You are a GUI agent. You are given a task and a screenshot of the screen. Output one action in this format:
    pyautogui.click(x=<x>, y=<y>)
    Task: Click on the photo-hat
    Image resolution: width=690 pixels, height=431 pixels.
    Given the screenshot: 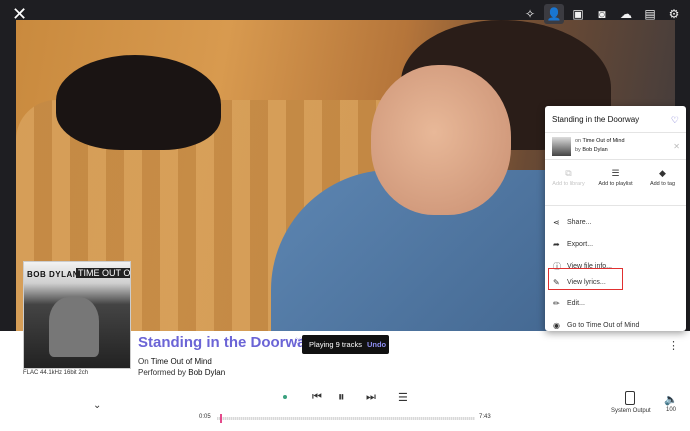 What is the action you would take?
    pyautogui.click(x=138, y=102)
    